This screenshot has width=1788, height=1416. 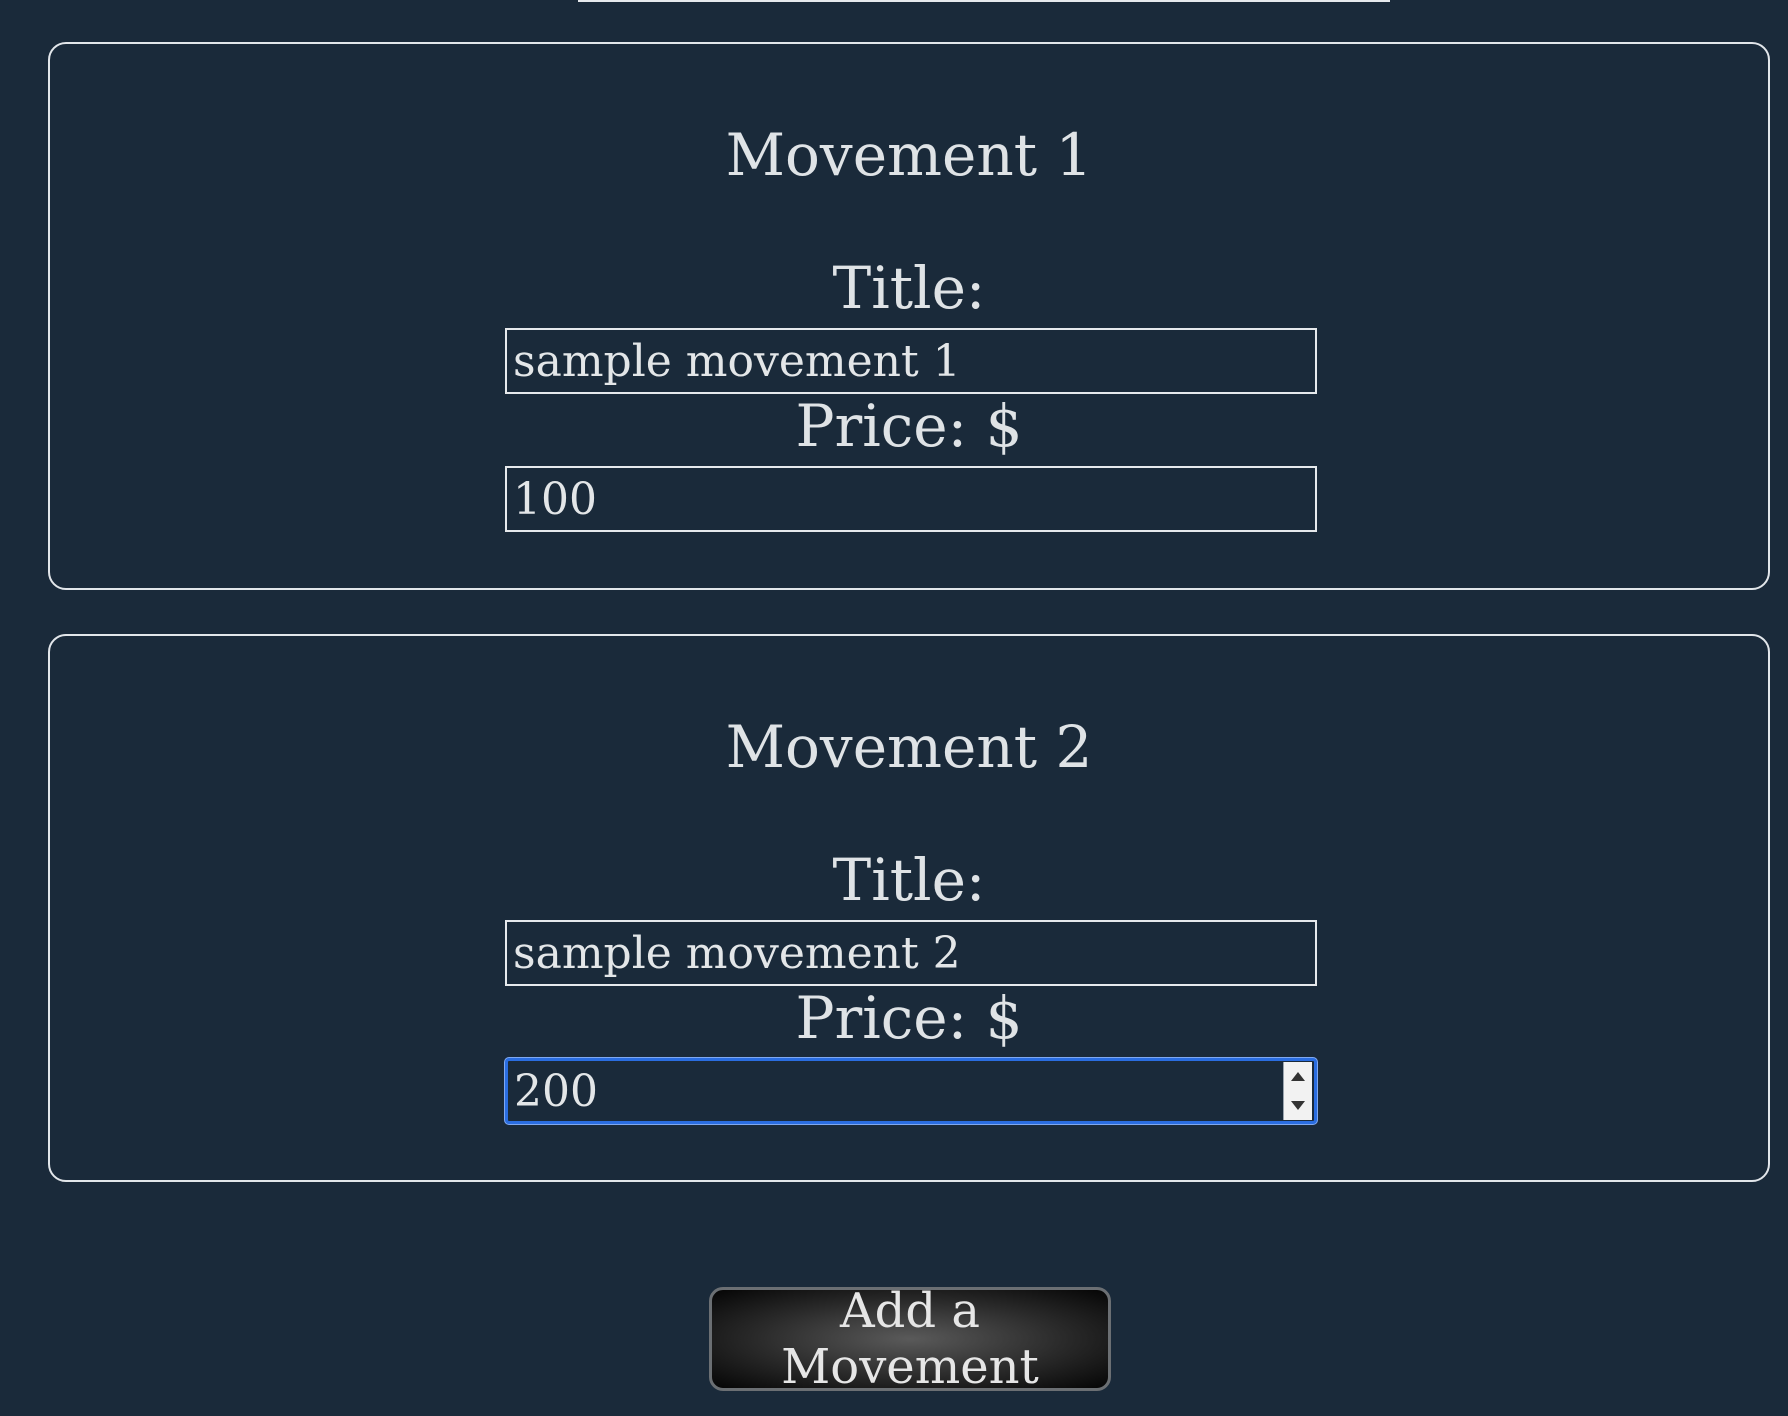 What do you see at coordinates (1298, 1105) in the screenshot?
I see `spinner-down-icon` at bounding box center [1298, 1105].